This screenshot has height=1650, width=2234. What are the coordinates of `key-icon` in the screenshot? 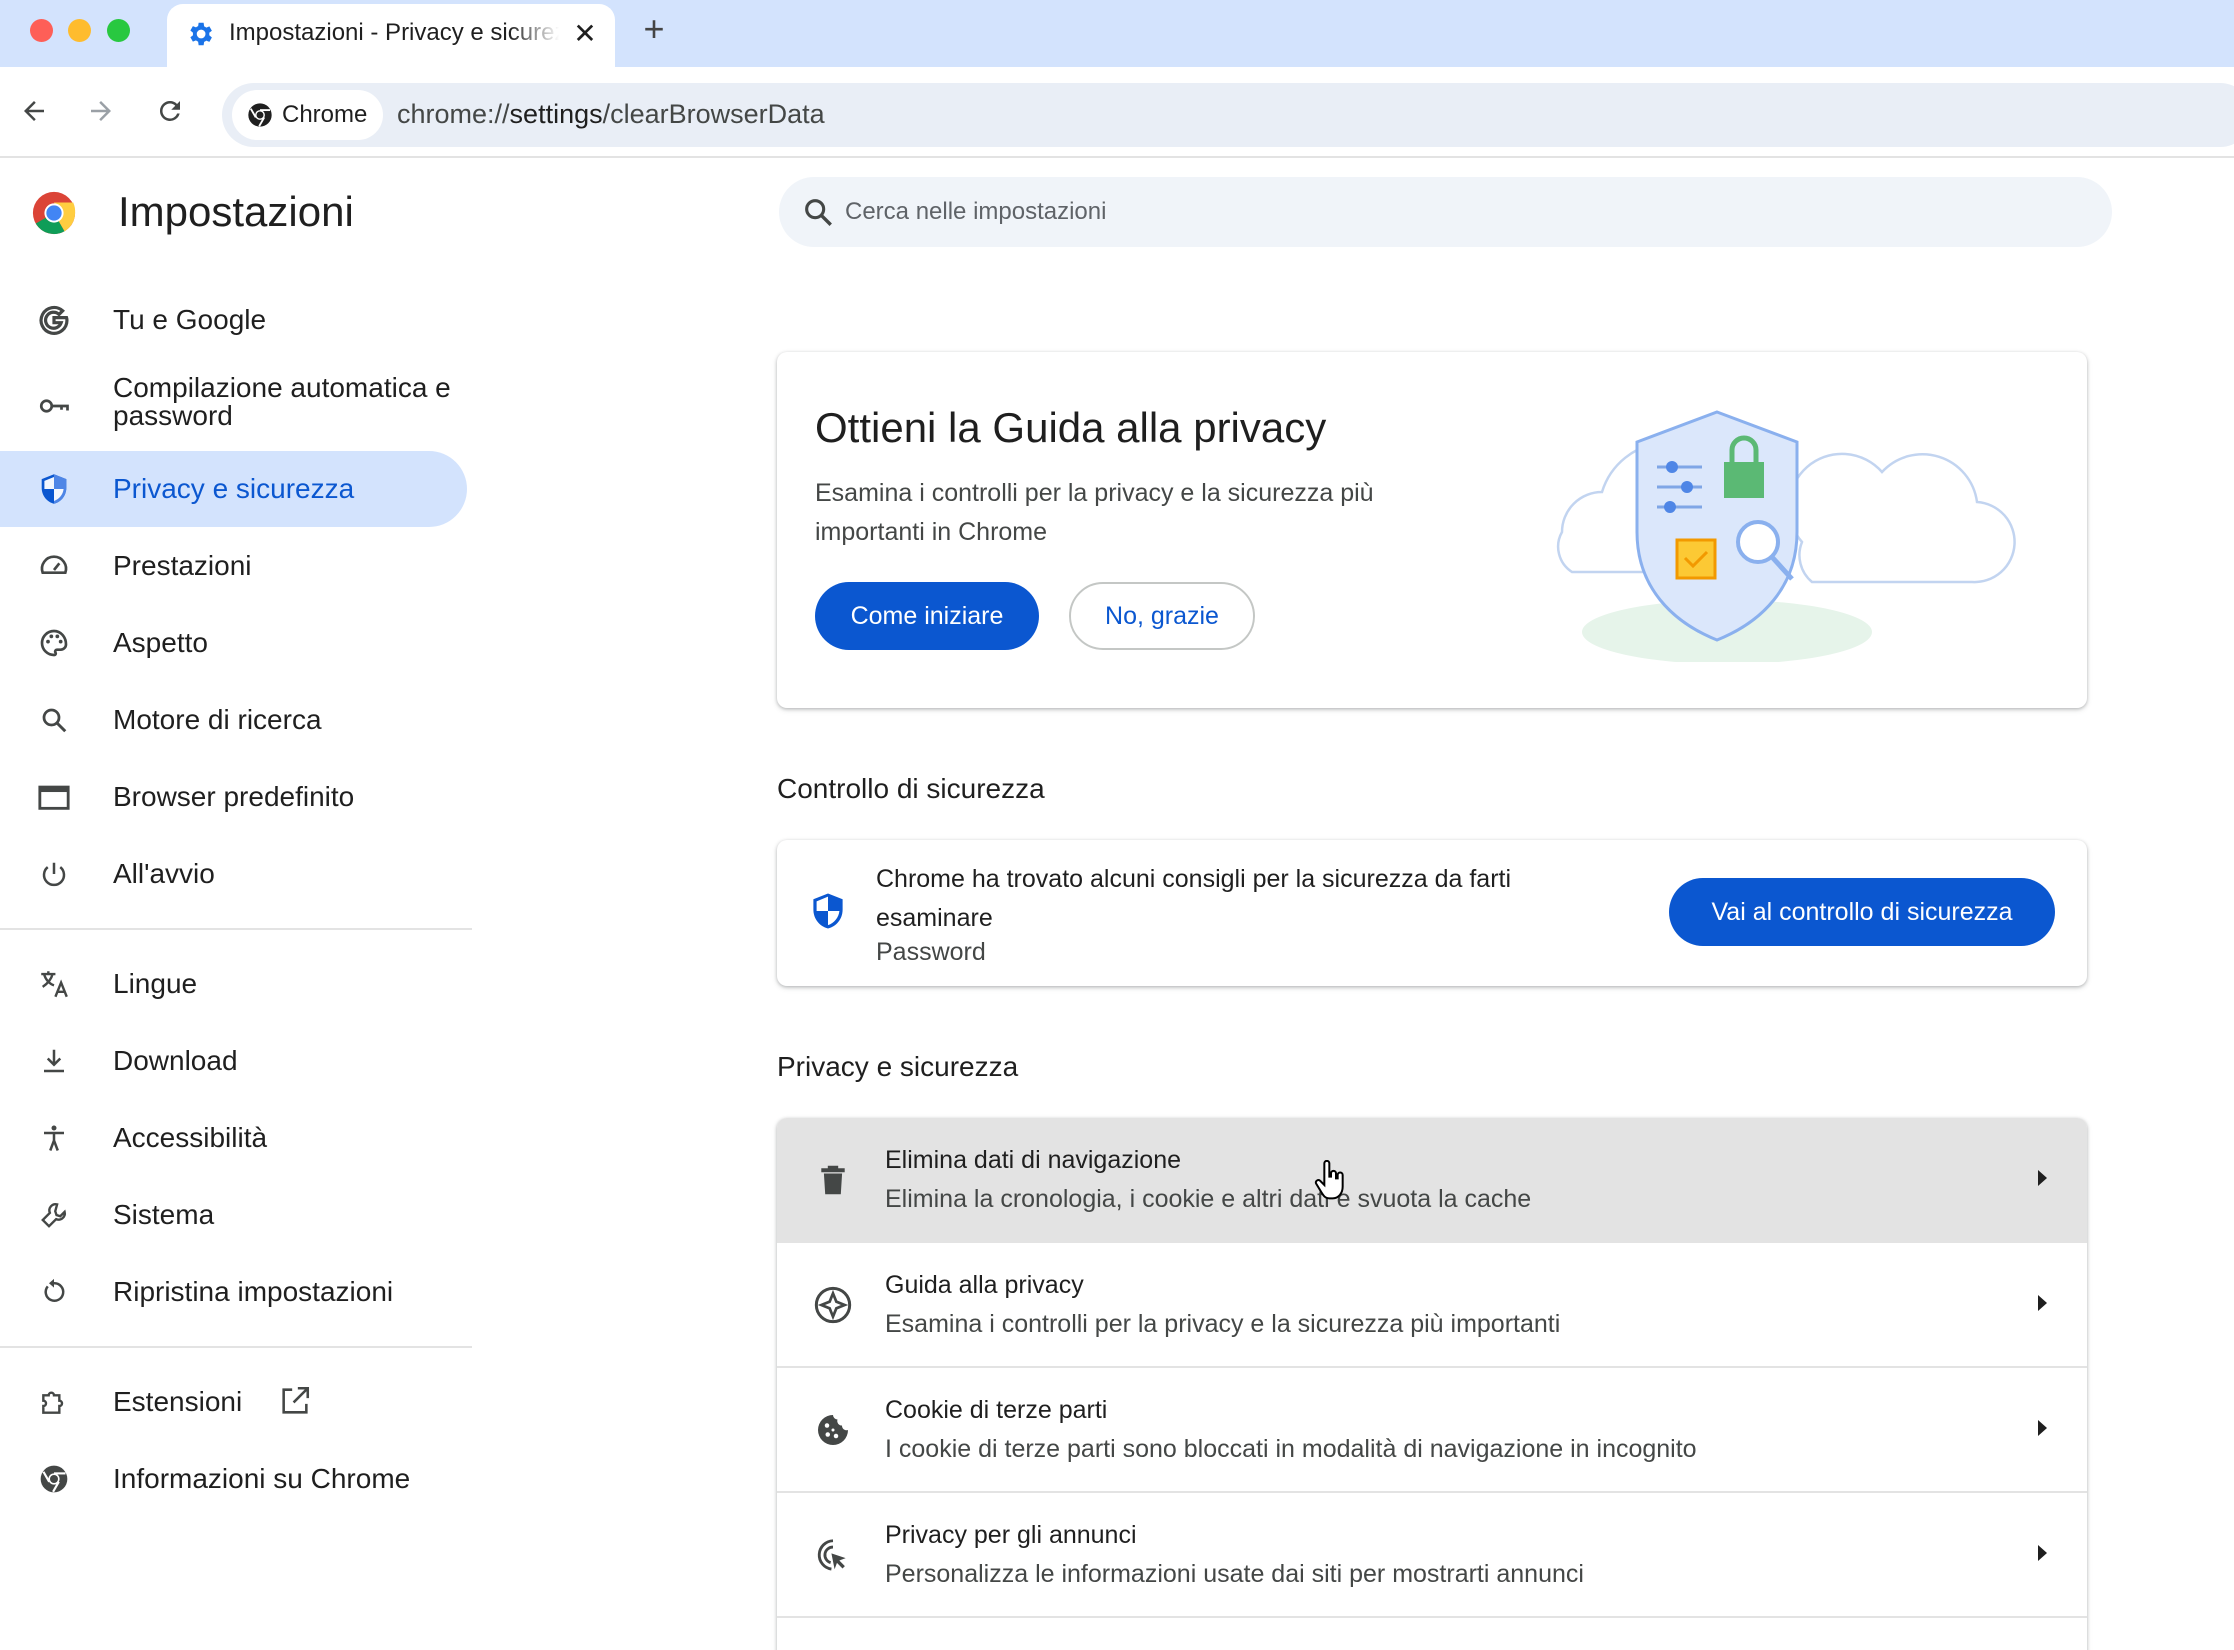 It's located at (54, 406).